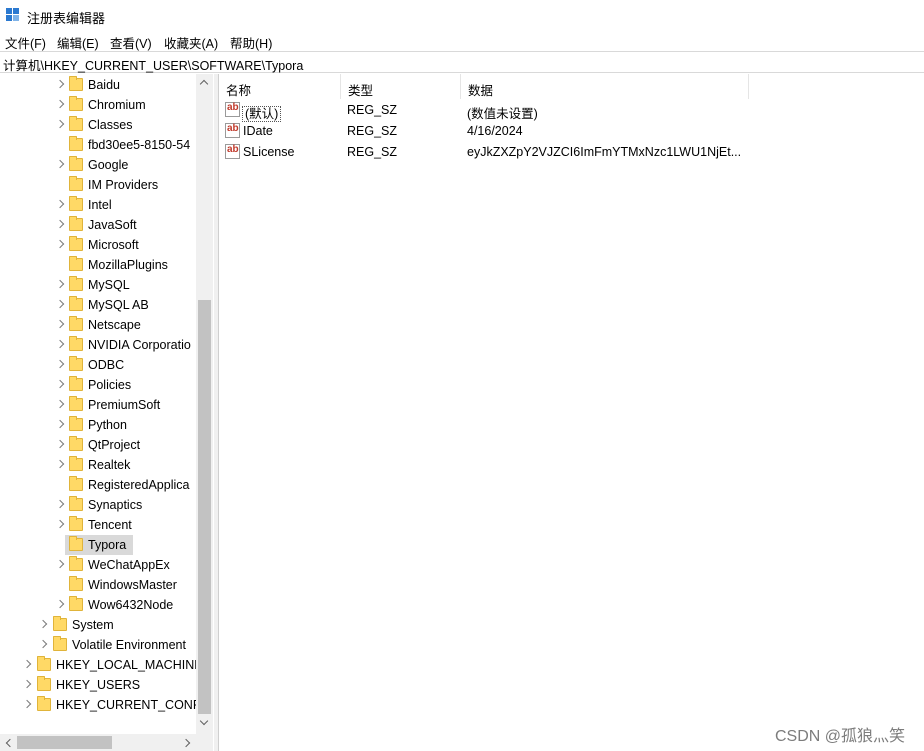 The image size is (924, 751). Describe the element at coordinates (98, 425) in the screenshot. I see `tree-item: Python` at that location.